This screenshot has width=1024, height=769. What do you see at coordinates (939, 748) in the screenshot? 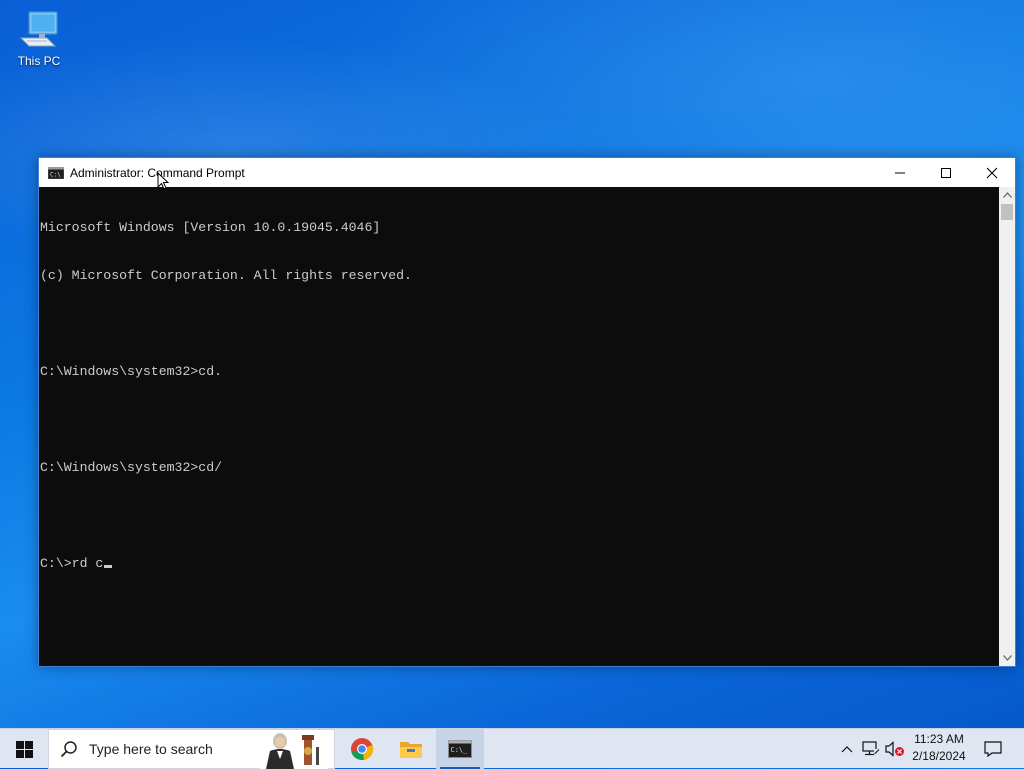
I see `taskbar-clock: 11:23 AM 2/18/2024` at bounding box center [939, 748].